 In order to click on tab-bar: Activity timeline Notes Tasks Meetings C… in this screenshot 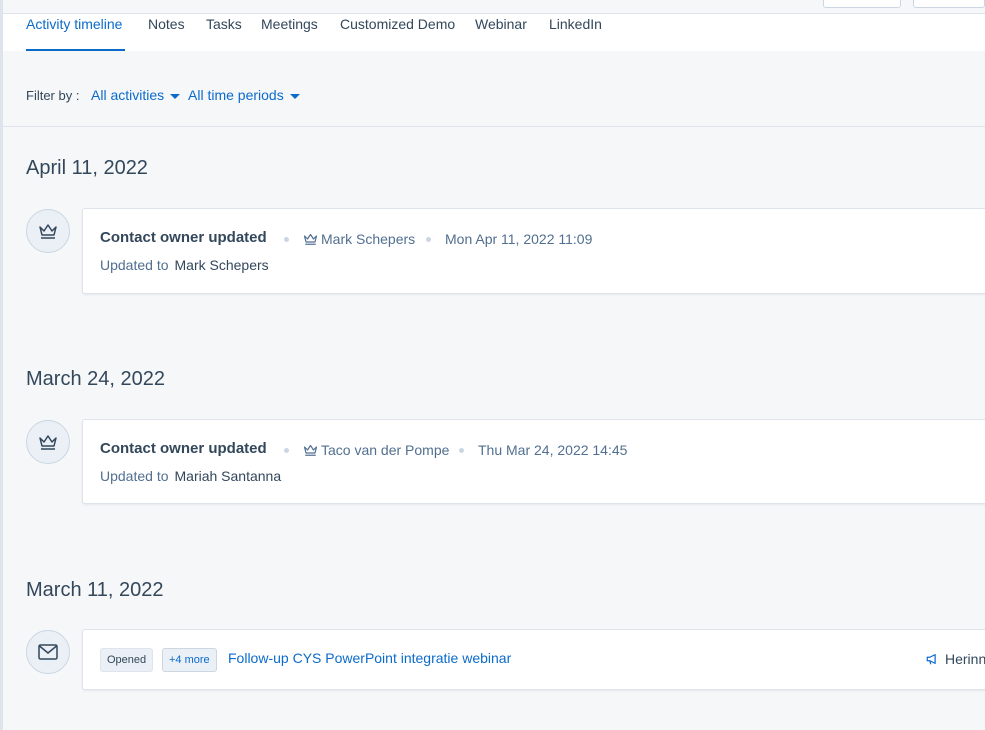, I will do `click(494, 32)`.